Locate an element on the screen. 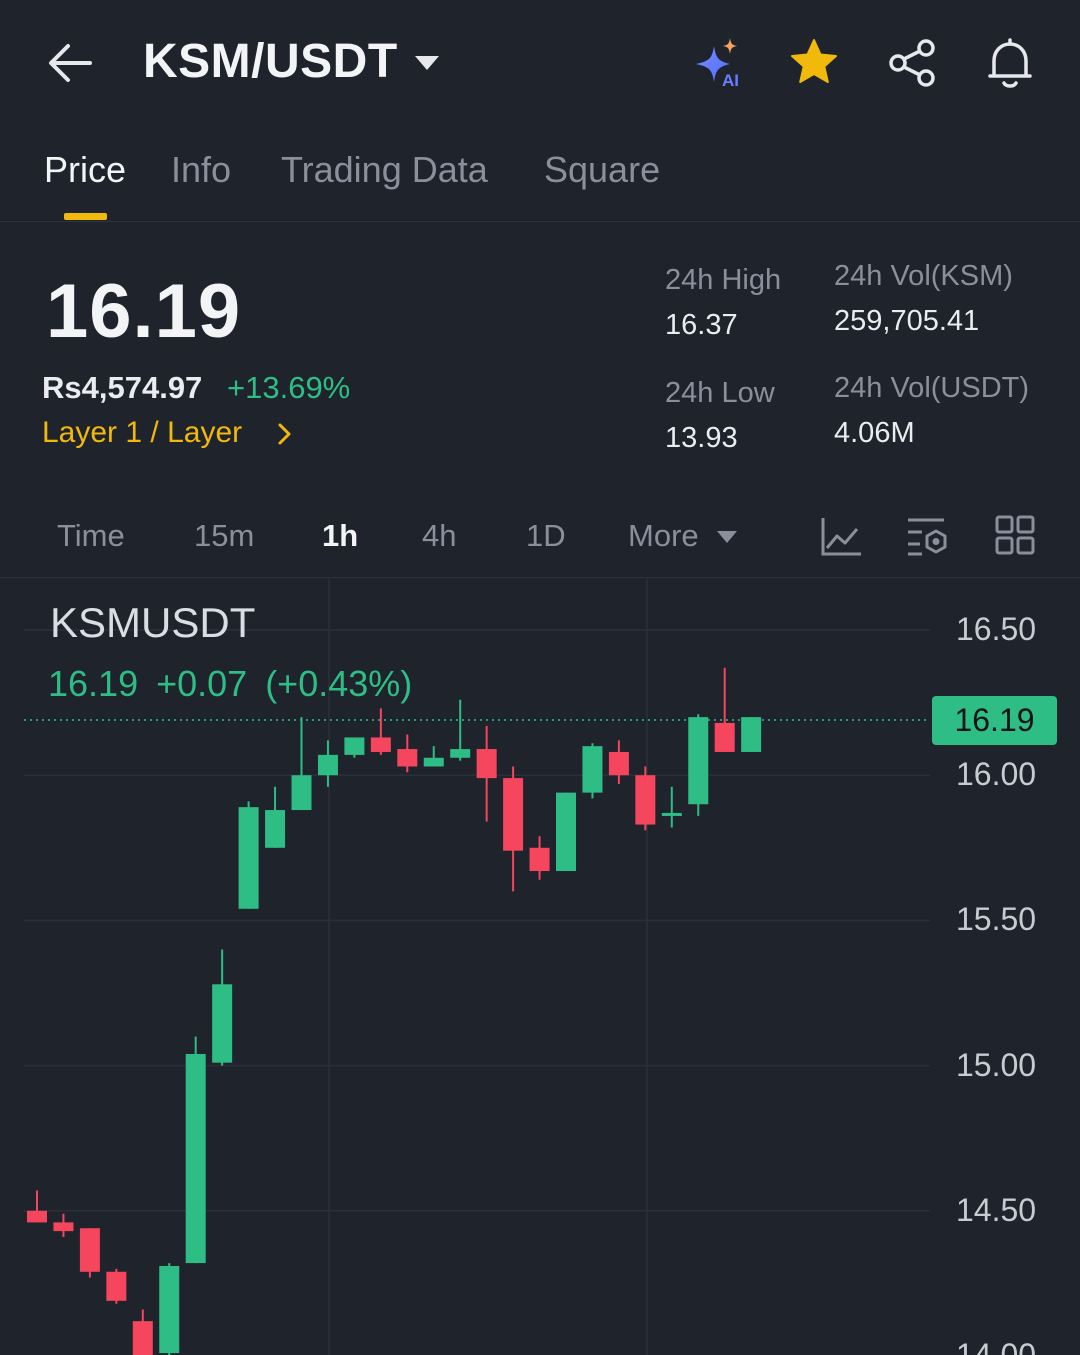  timeframe-15m: 15m is located at coordinates (224, 536).